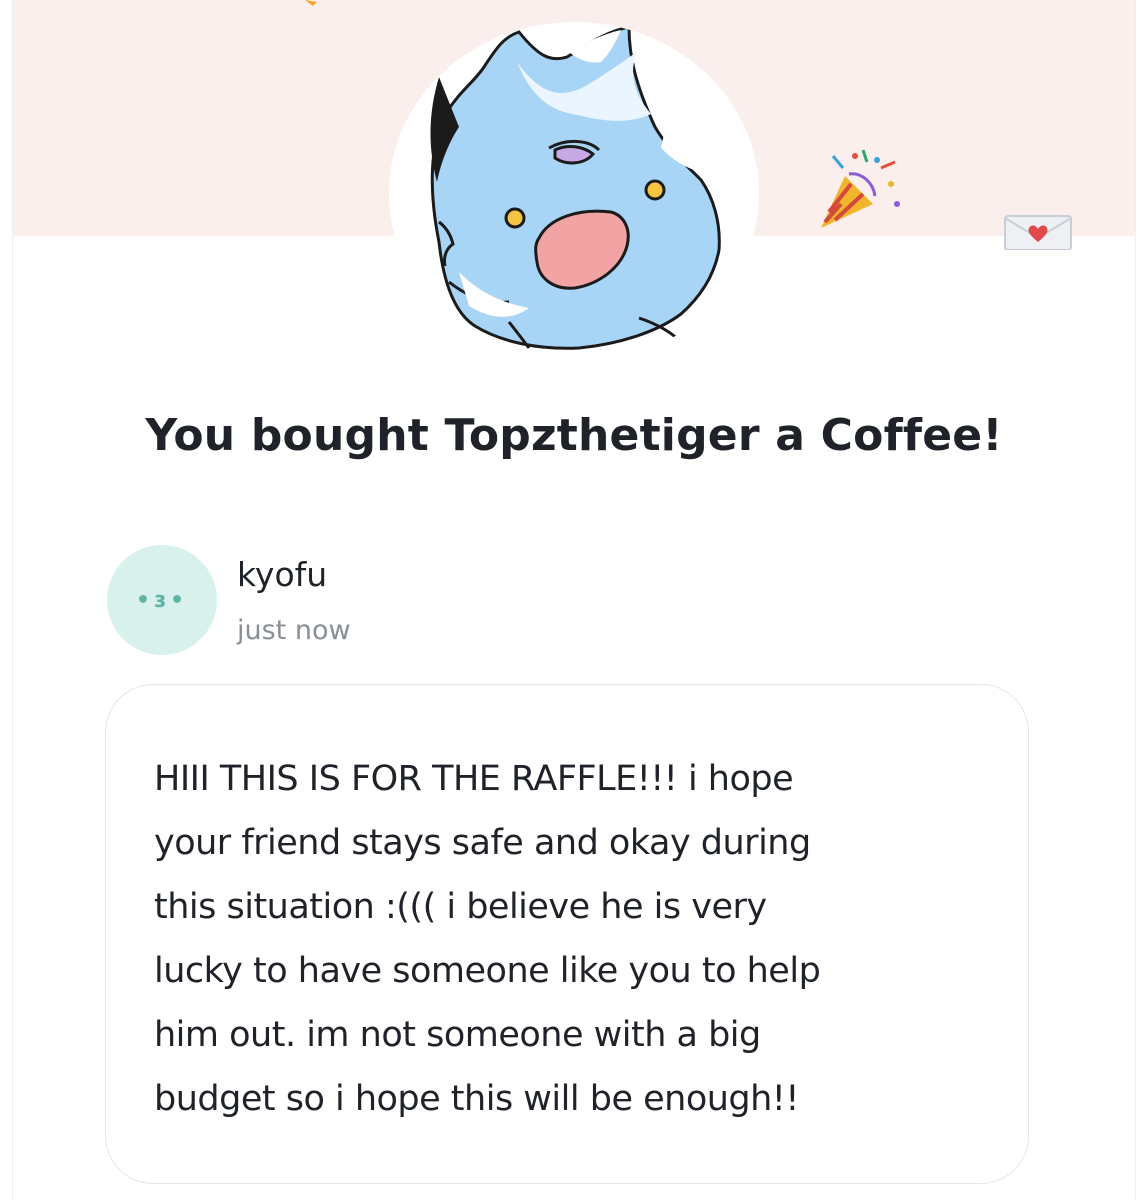 The height and width of the screenshot is (1200, 1140). What do you see at coordinates (574, 435) in the screenshot?
I see `page-title: You bought Topzthetiger a Coffee!` at bounding box center [574, 435].